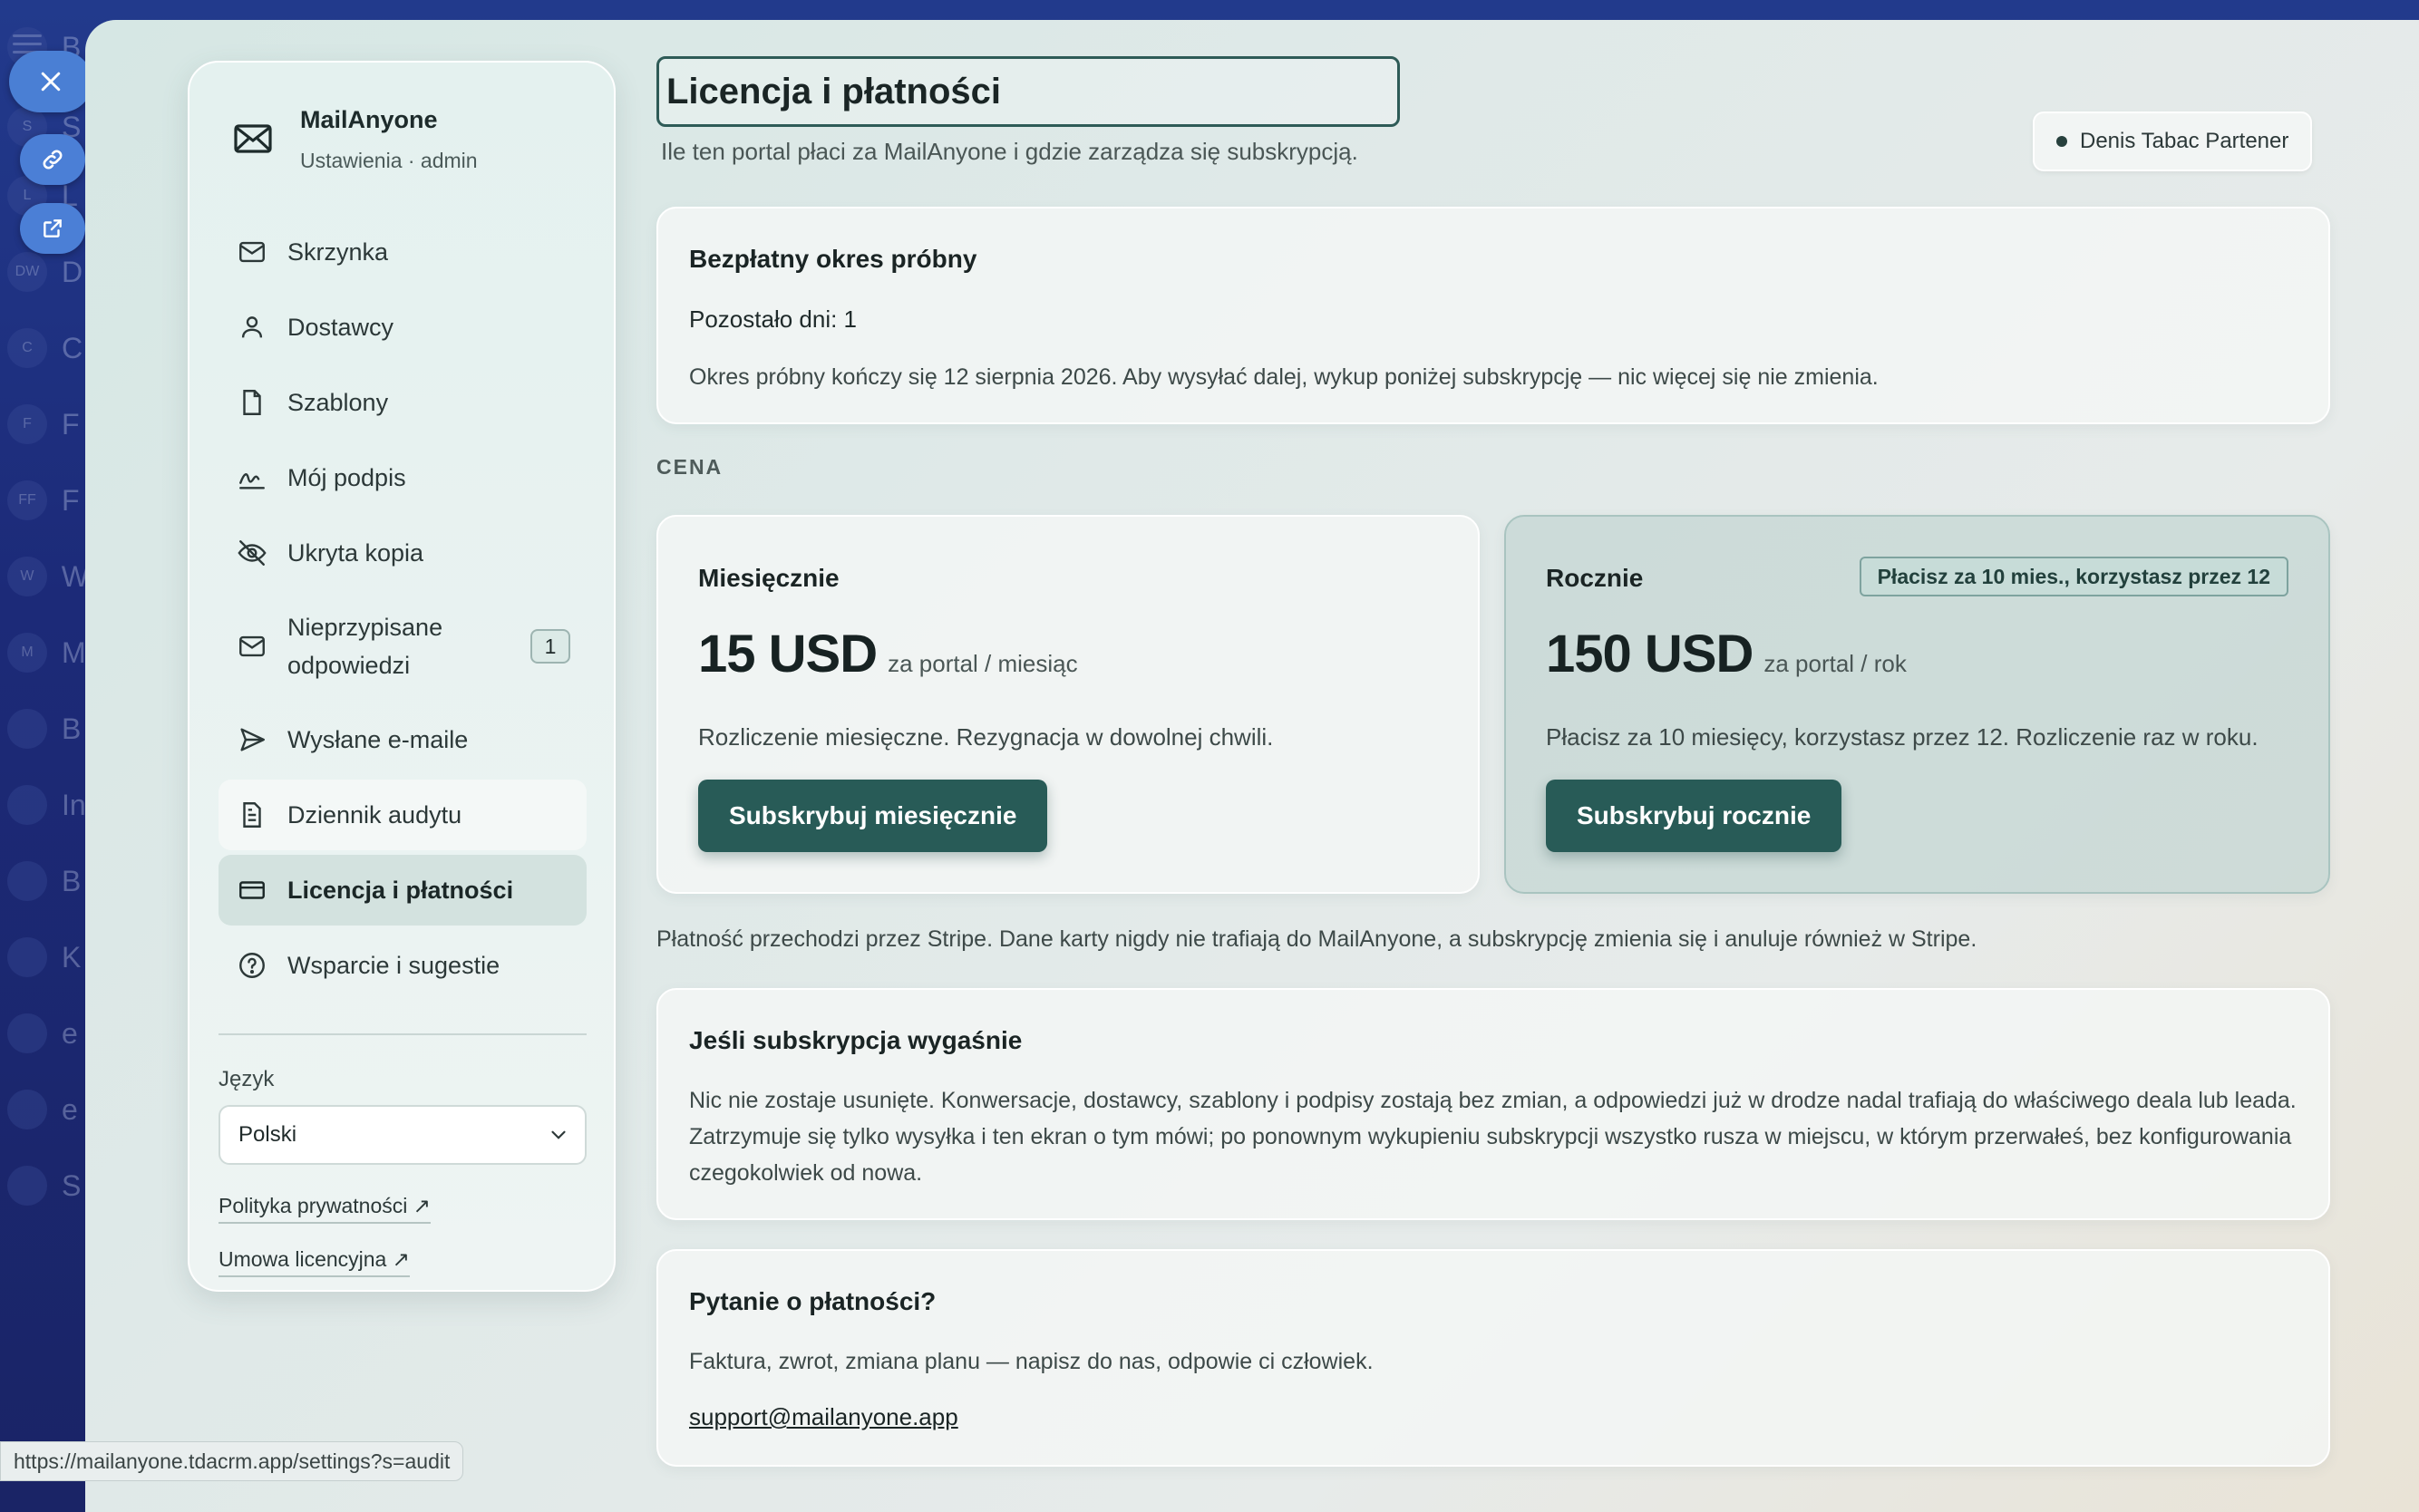  What do you see at coordinates (375, 815) in the screenshot?
I see `nav-item-label: Dziennik audytu` at bounding box center [375, 815].